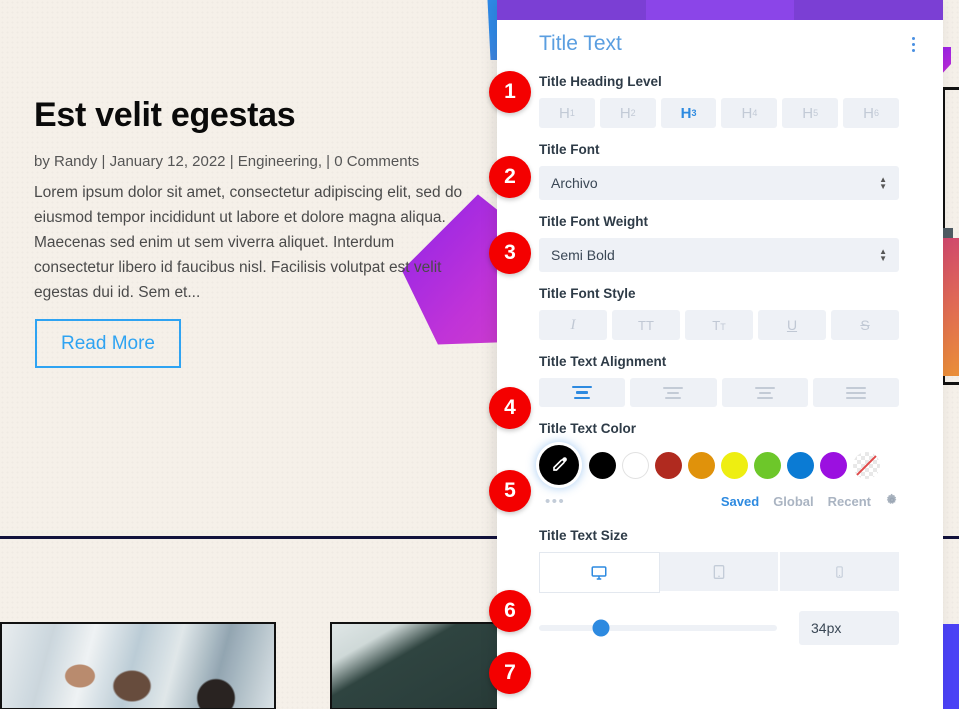 Image resolution: width=959 pixels, height=709 pixels. Describe the element at coordinates (510, 673) in the screenshot. I see `callout-badge-7: 7` at that location.